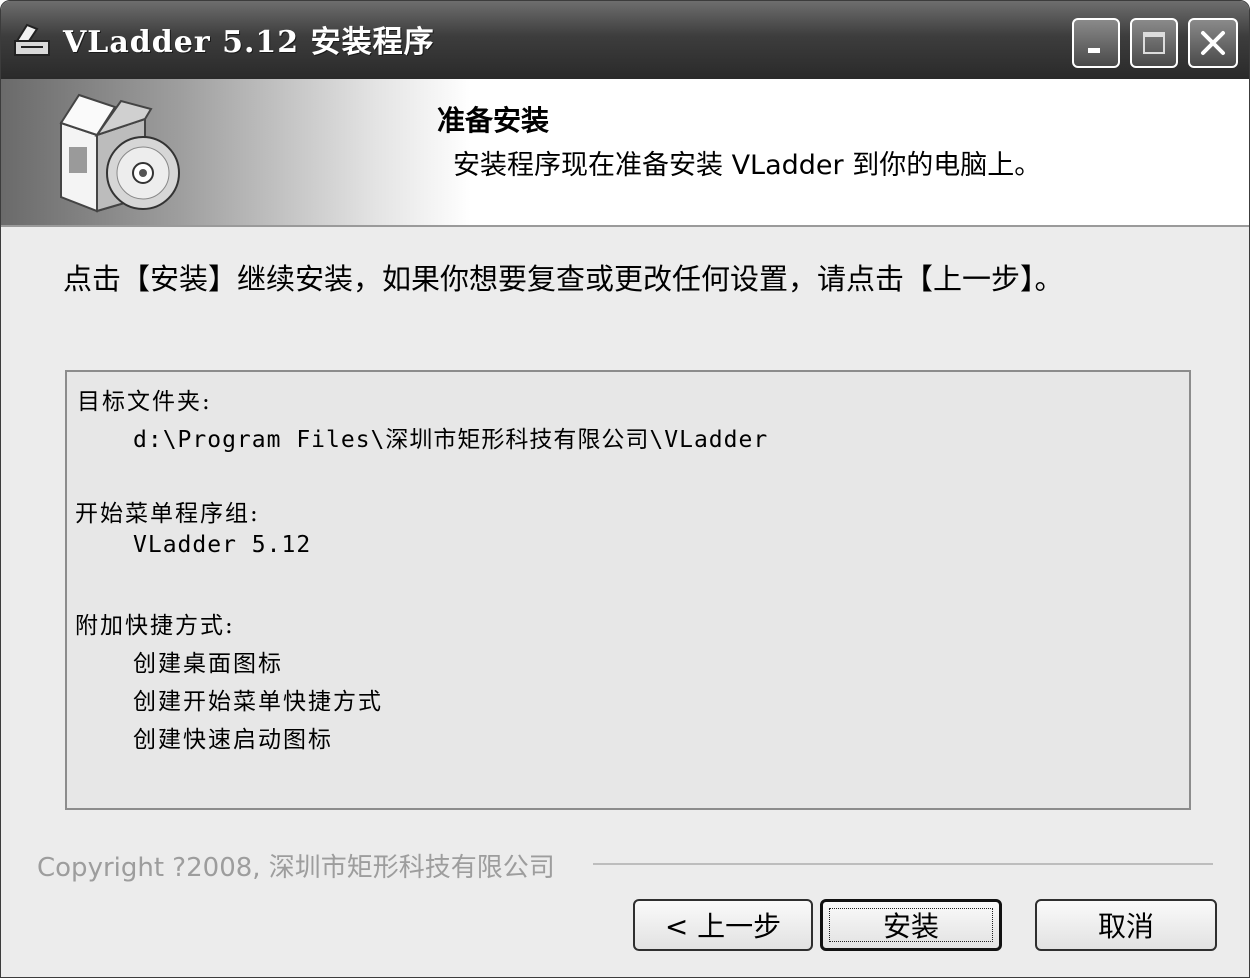 This screenshot has height=978, width=1250. I want to click on install-button: 安装, so click(911, 925).